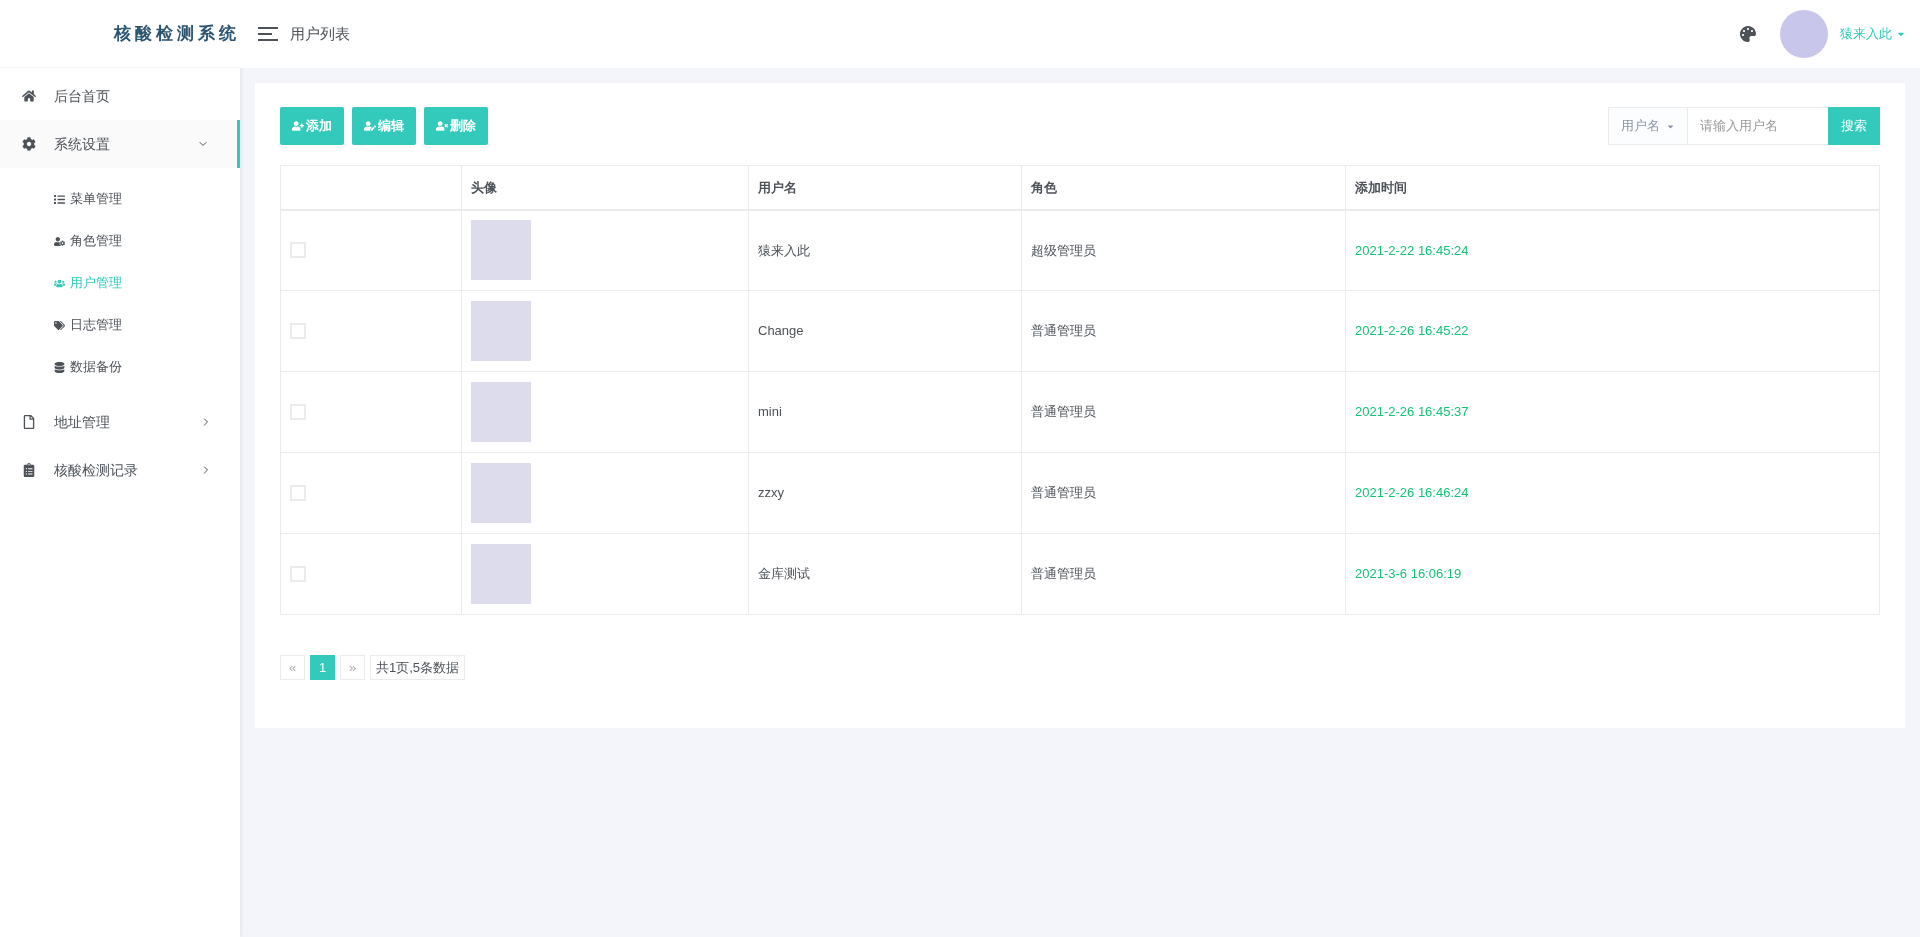  I want to click on role-cell: 超级管理员, so click(1183, 250).